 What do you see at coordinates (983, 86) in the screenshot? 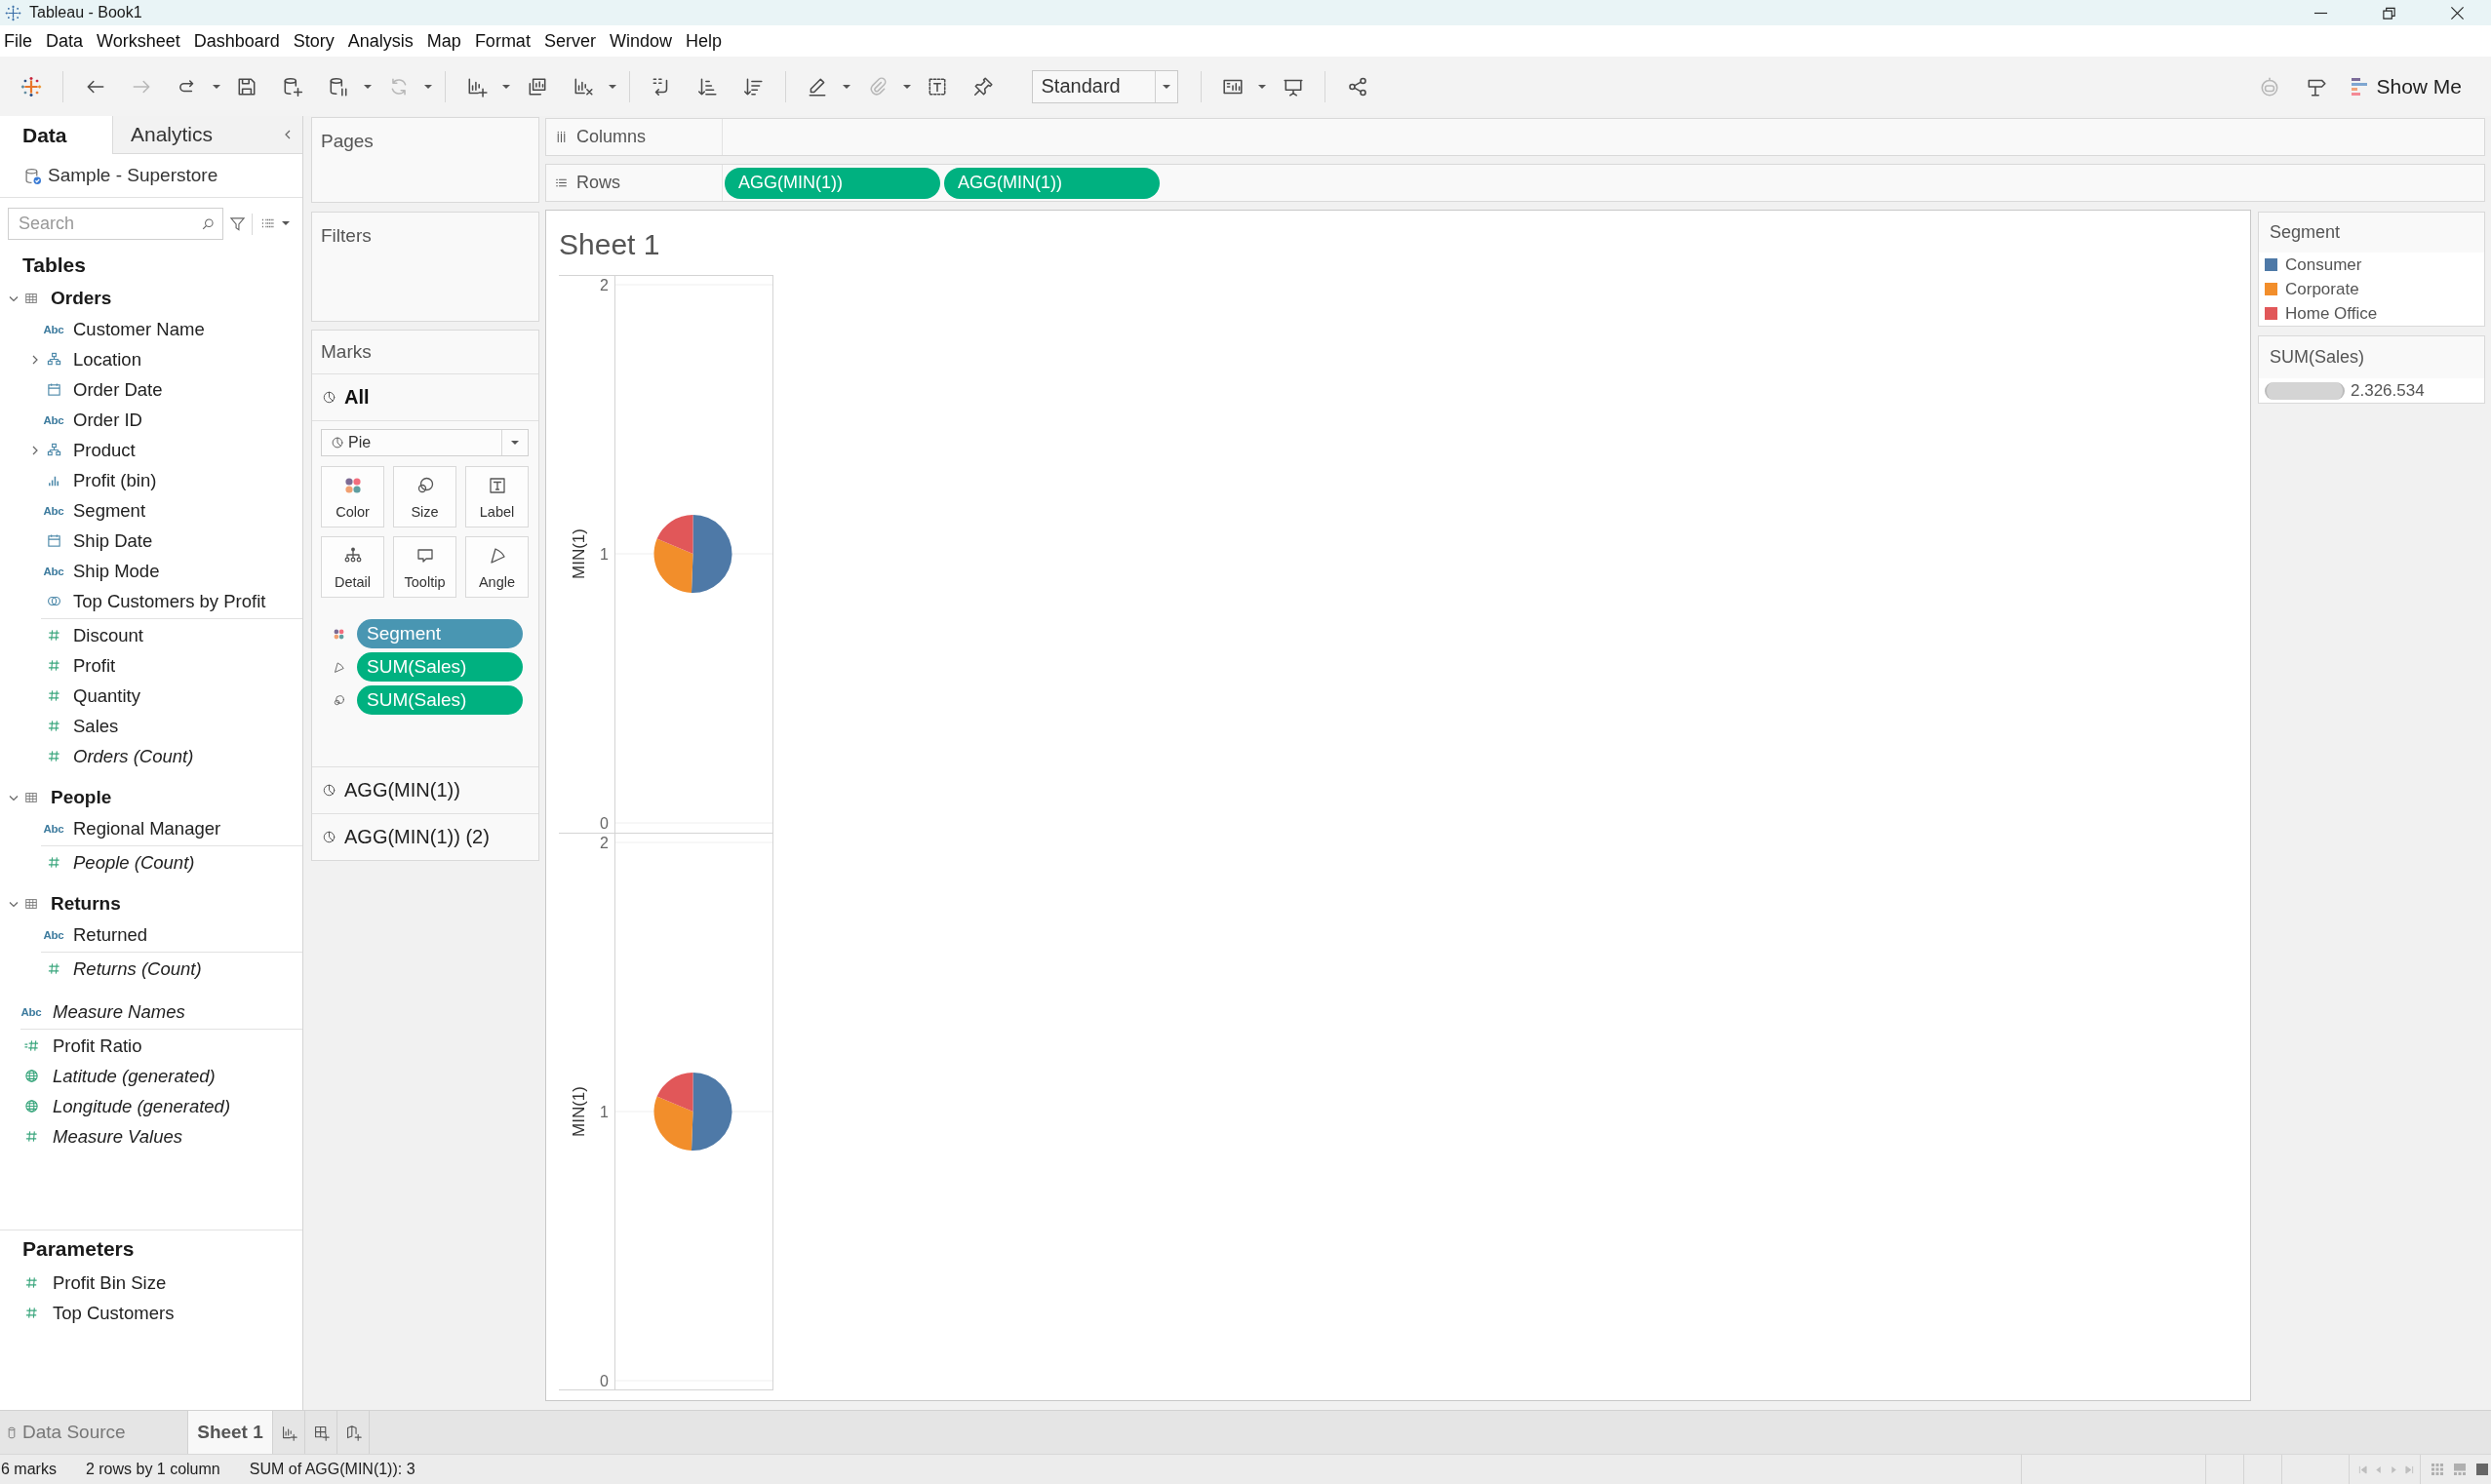
I see `pin-icon` at bounding box center [983, 86].